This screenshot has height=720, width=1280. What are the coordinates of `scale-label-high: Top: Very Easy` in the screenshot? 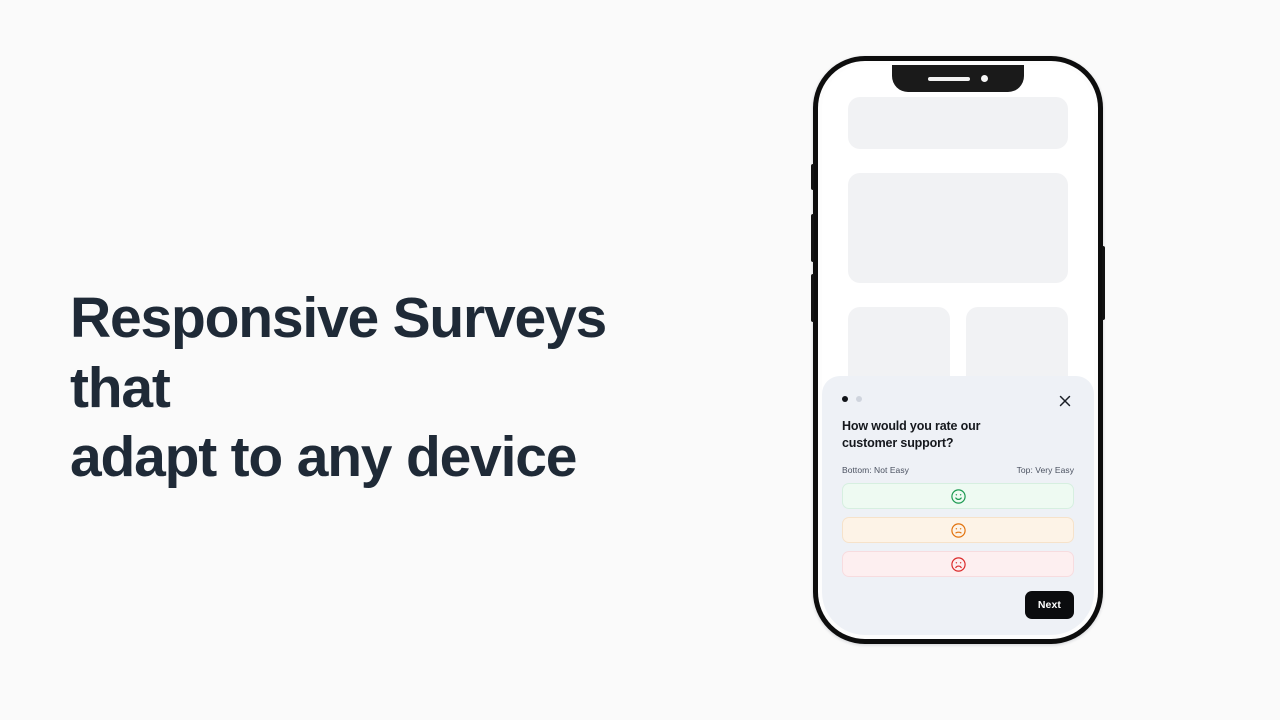 It's located at (1045, 470).